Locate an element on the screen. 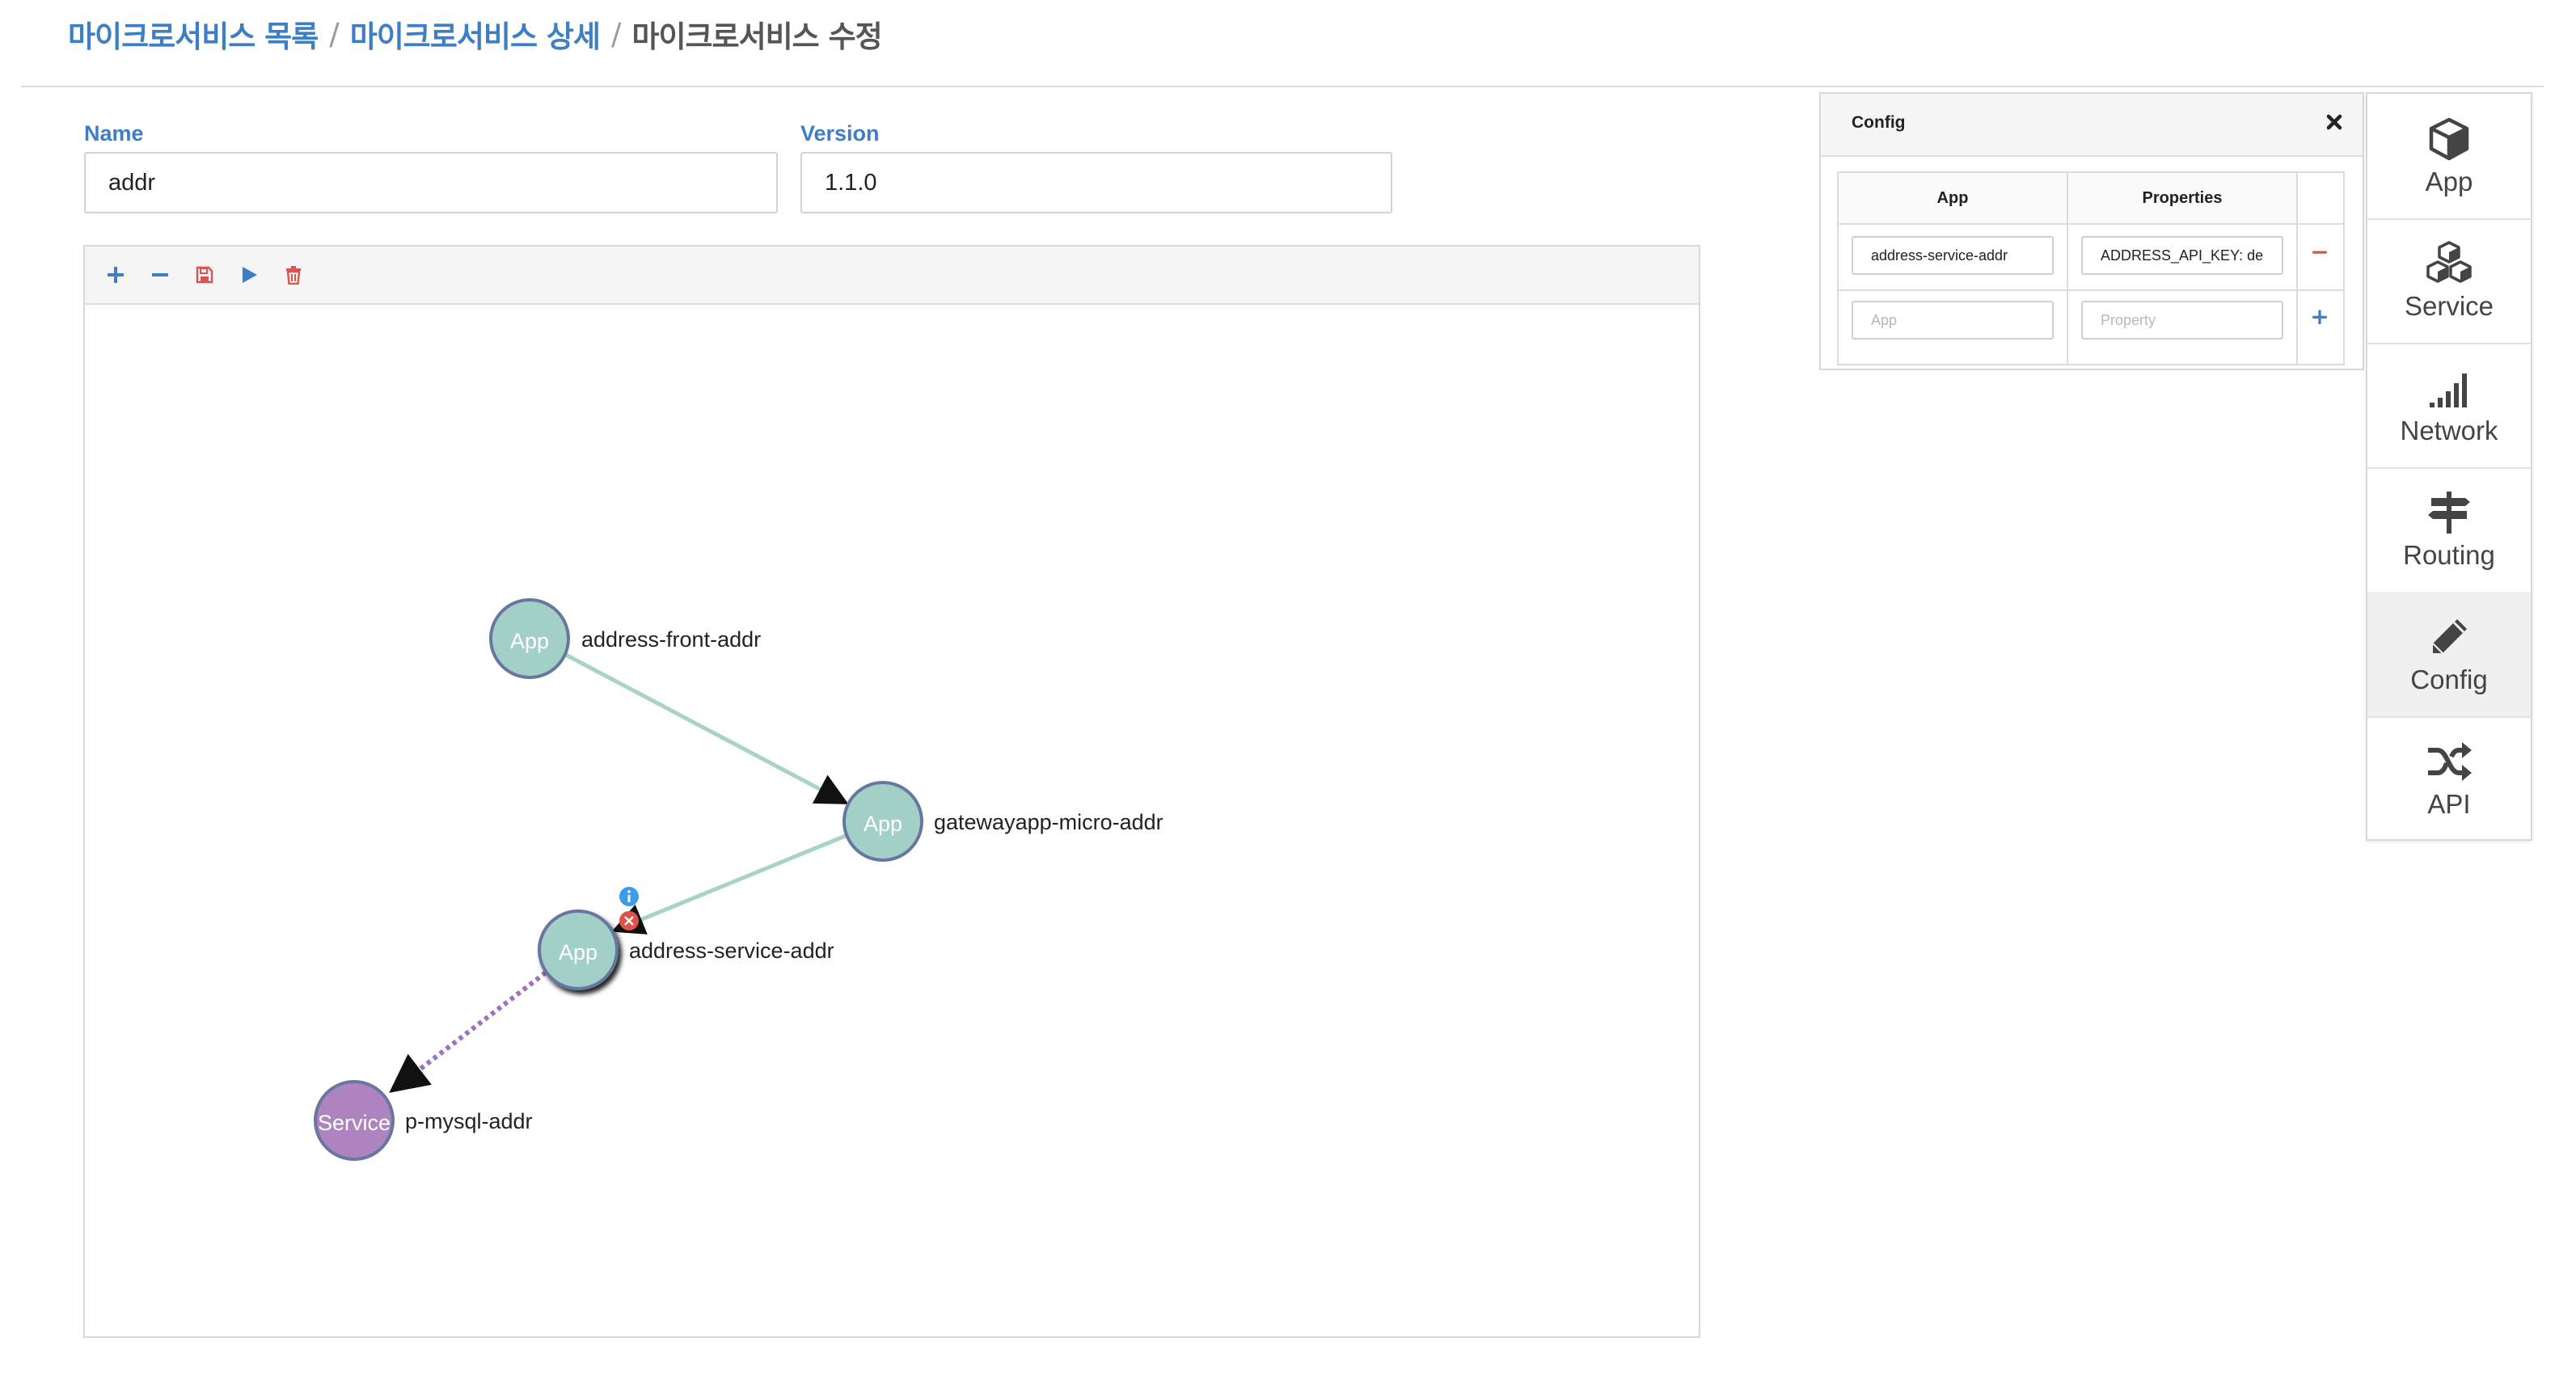 Image resolution: width=2576 pixels, height=1384 pixels. graph-node-p-mysql-addr: Service p-mysql-addr is located at coordinates (423, 1120).